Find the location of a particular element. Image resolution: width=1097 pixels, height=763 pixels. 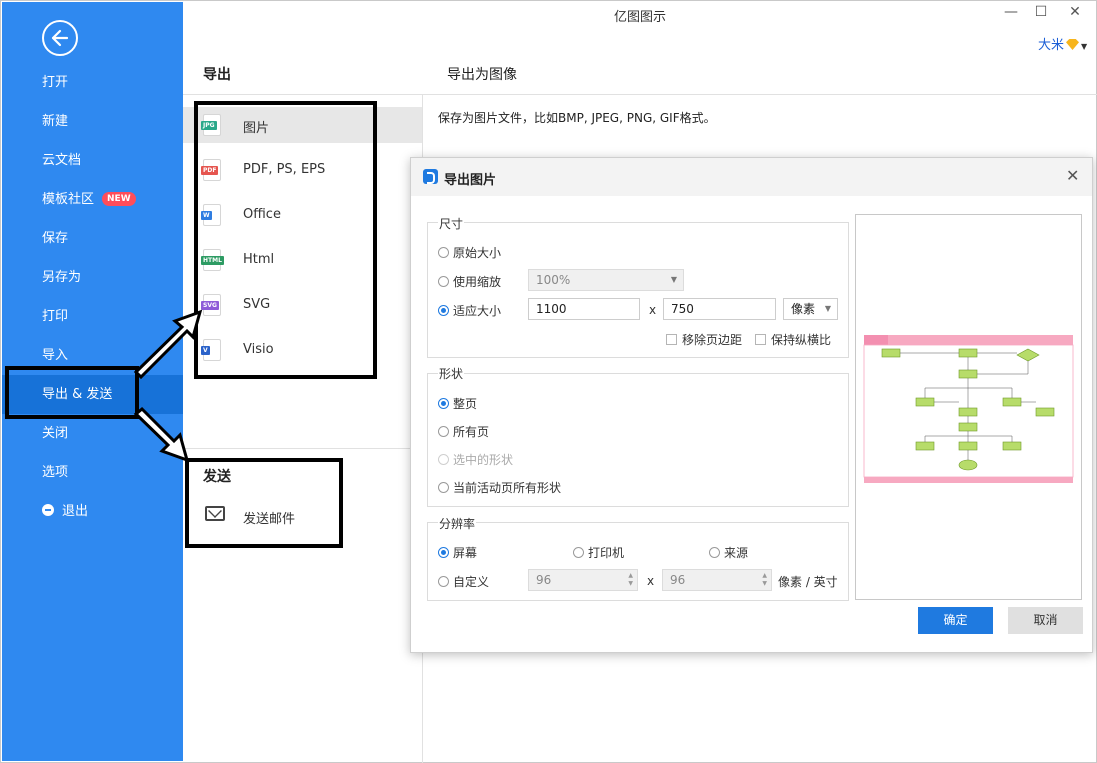

width-input: 1100 is located at coordinates (584, 309).